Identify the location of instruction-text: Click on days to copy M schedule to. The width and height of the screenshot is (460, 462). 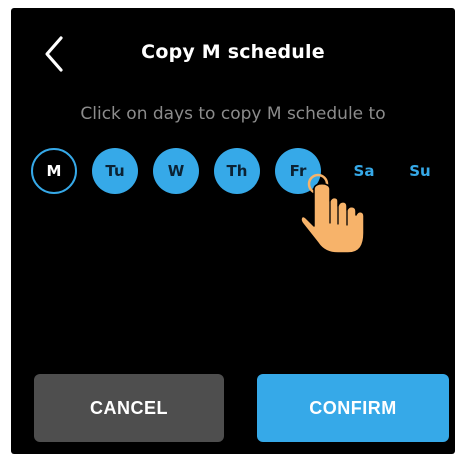
(233, 114).